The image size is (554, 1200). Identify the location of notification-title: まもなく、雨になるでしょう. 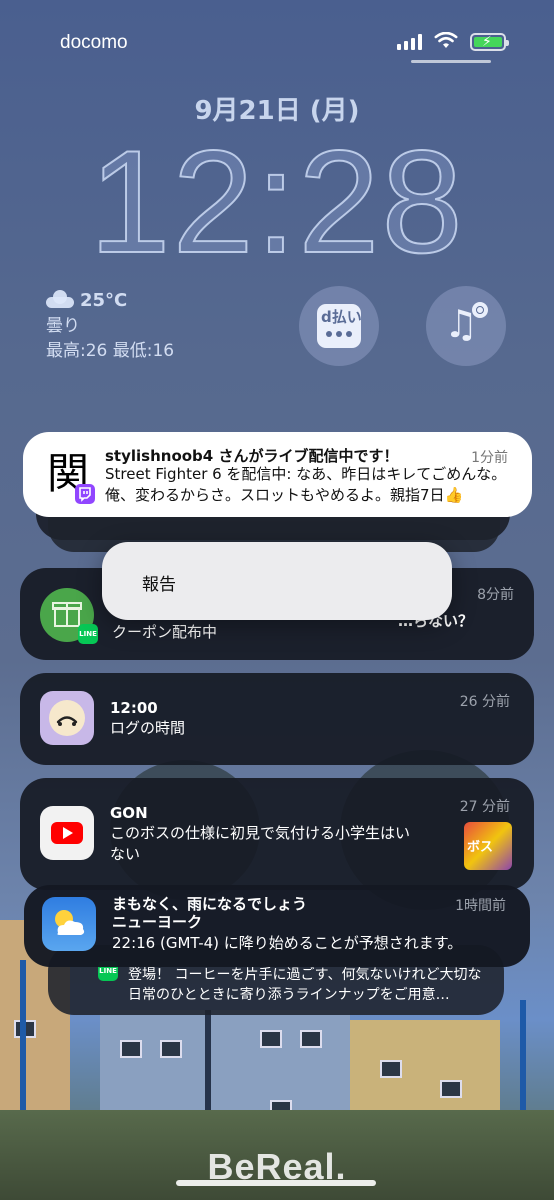
(210, 904).